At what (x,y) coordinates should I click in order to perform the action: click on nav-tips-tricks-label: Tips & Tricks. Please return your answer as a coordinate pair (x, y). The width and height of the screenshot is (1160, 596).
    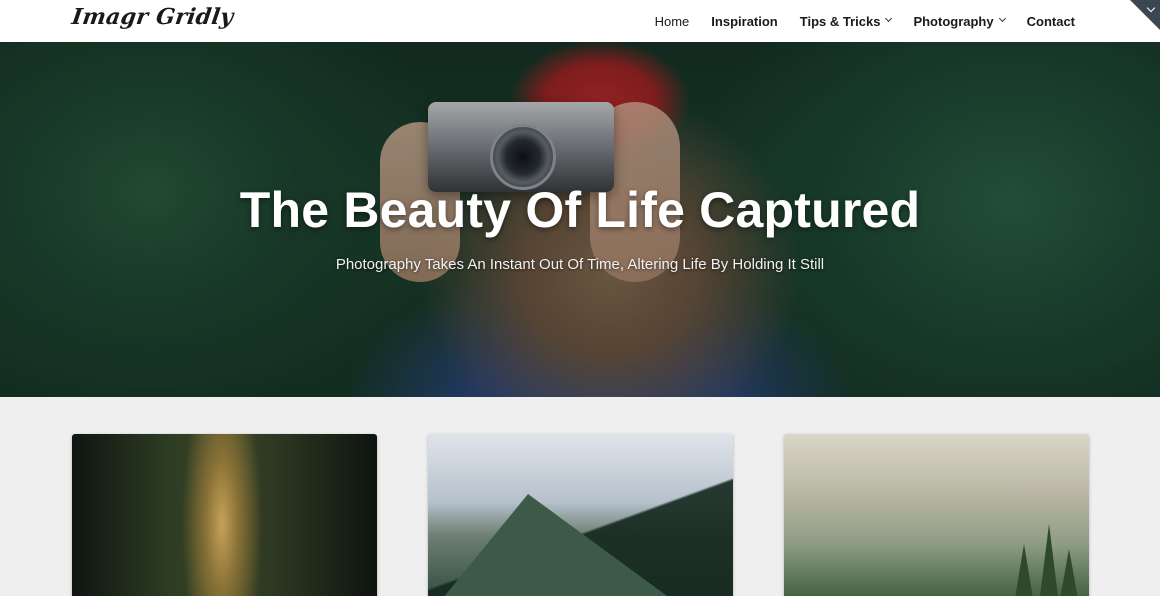
    Looking at the image, I should click on (840, 21).